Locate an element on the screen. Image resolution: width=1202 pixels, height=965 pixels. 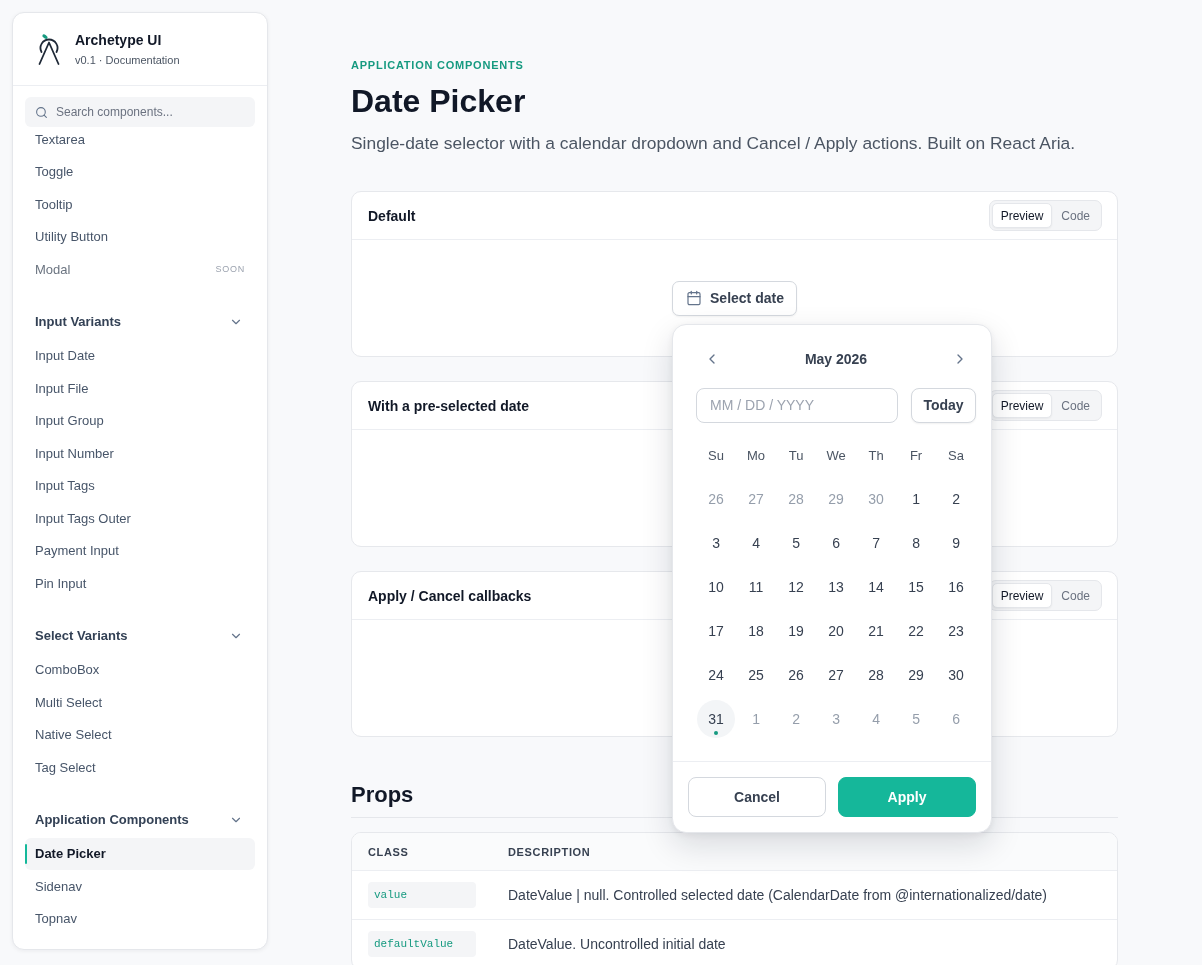
day-cell: 10 is located at coordinates (716, 586).